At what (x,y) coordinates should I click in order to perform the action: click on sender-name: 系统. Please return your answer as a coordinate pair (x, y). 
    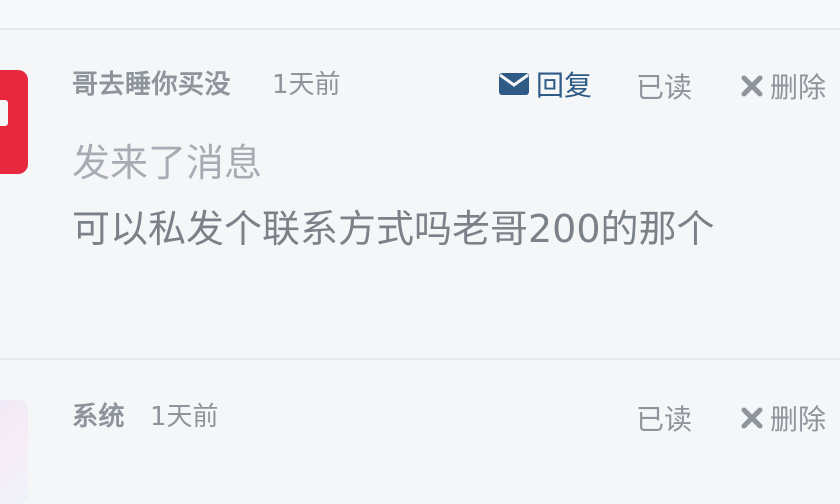
    Looking at the image, I should click on (98, 414).